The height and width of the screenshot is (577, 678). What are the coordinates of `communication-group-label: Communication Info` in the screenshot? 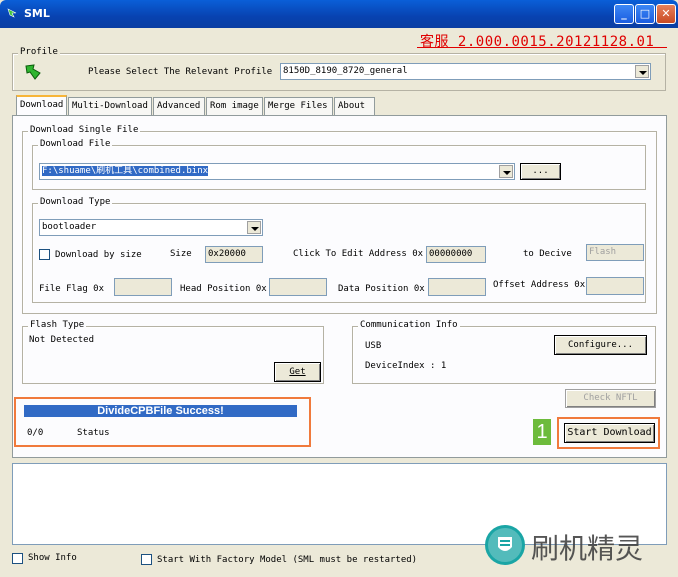 It's located at (409, 325).